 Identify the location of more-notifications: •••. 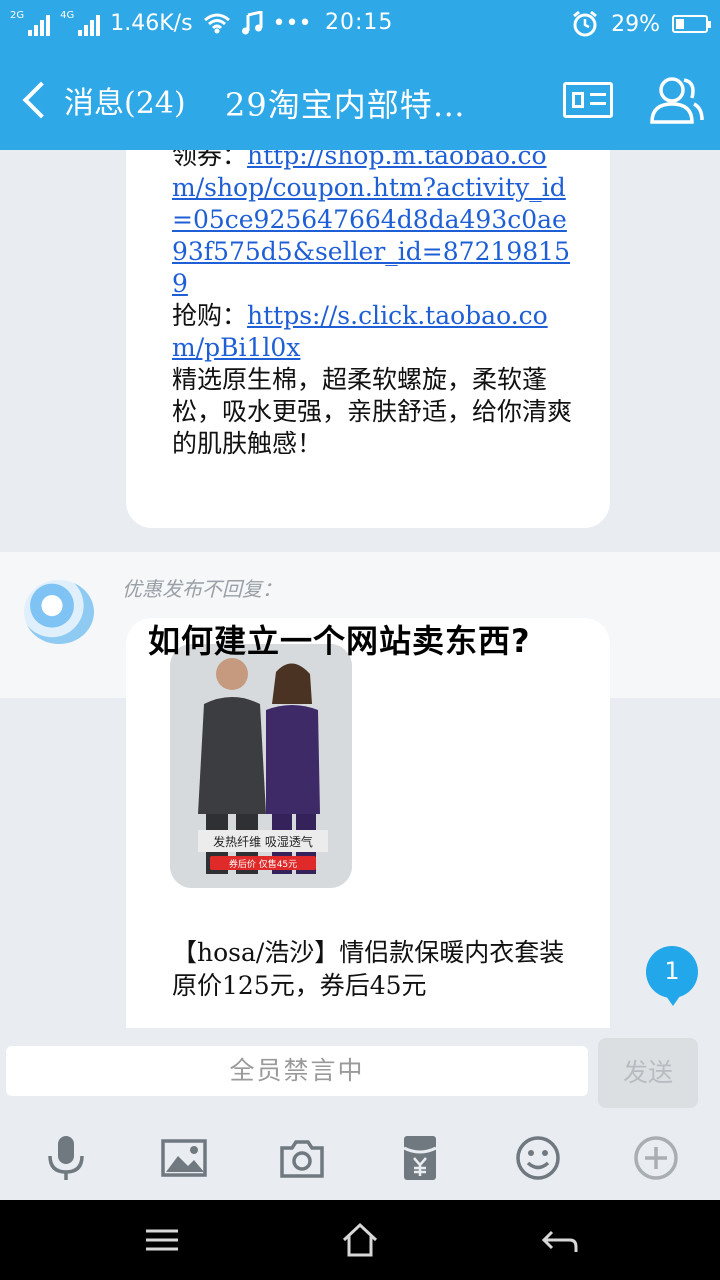
(292, 23).